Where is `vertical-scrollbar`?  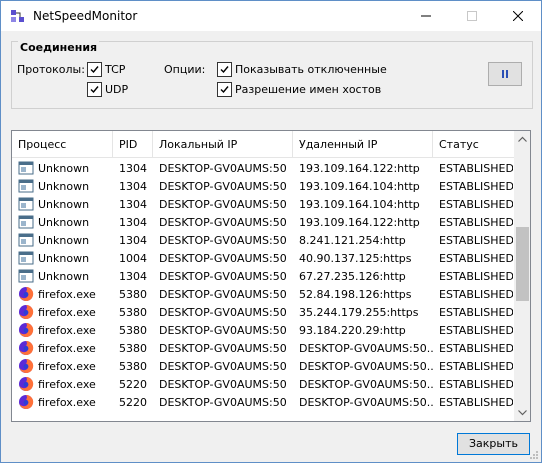 vertical-scrollbar is located at coordinates (522, 276).